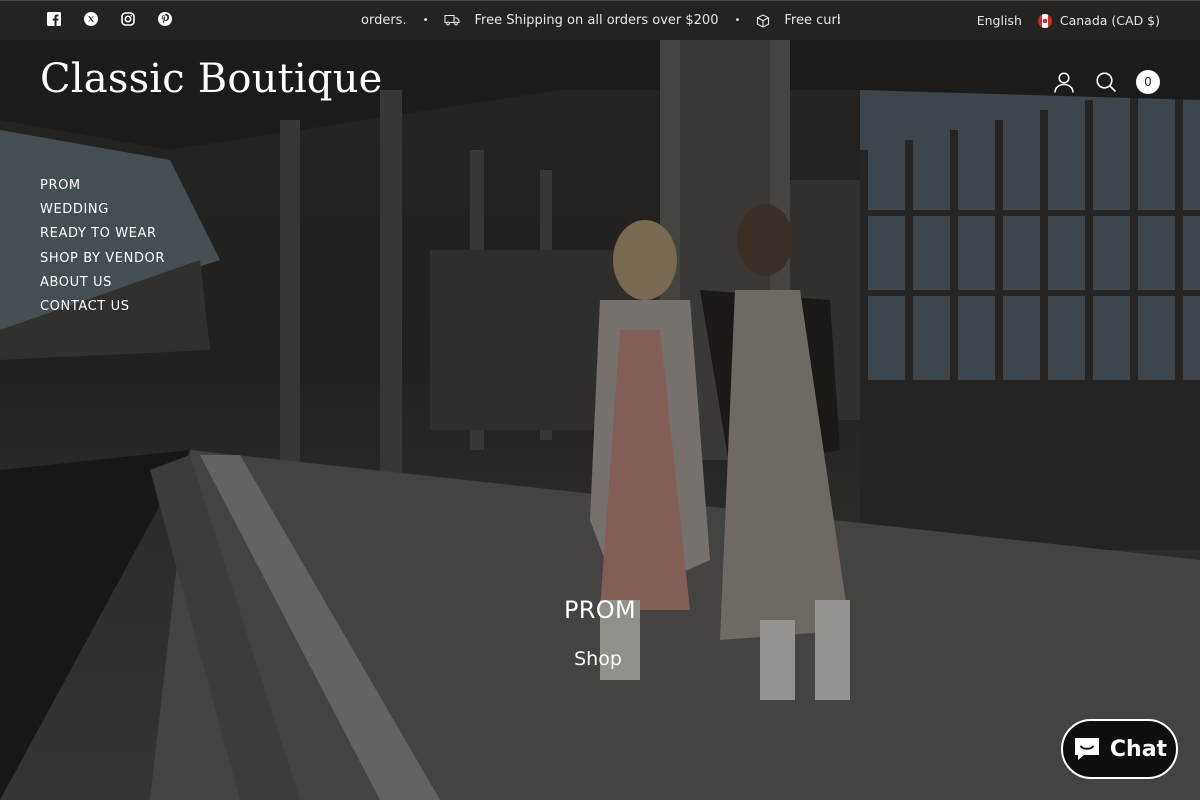 This screenshot has height=800, width=1200. Describe the element at coordinates (102, 210) in the screenshot. I see `nav-item-wedding: WEDDING` at that location.